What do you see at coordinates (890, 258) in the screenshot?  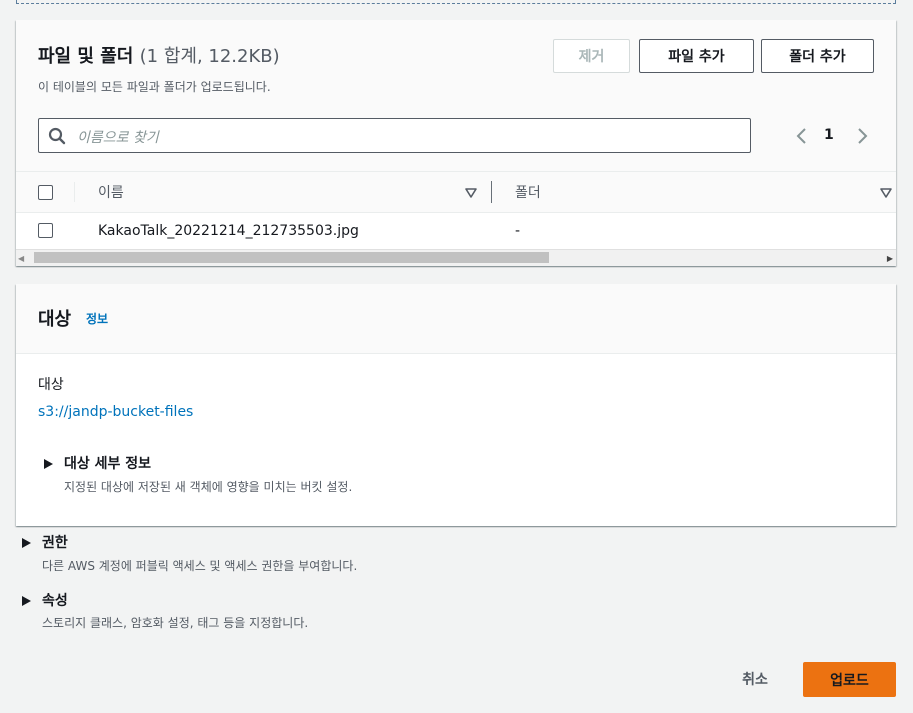 I see `scroll-right-arrow-icon: ▶` at bounding box center [890, 258].